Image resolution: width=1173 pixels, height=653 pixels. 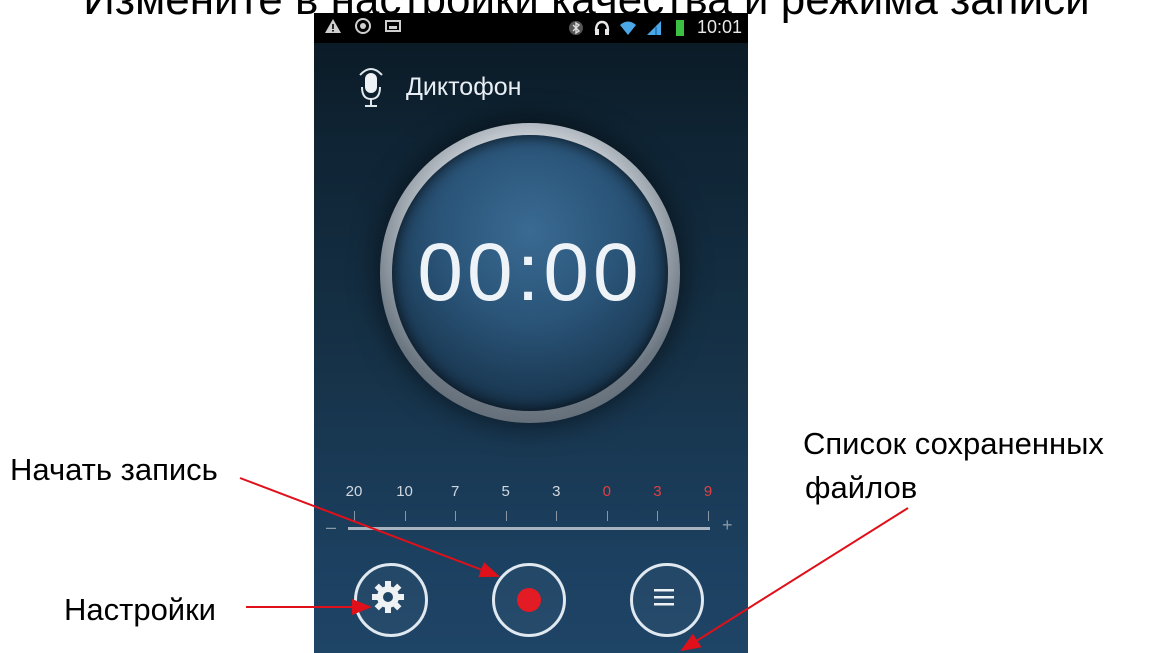 What do you see at coordinates (531, 90) in the screenshot?
I see `app-bar: Диктофон` at bounding box center [531, 90].